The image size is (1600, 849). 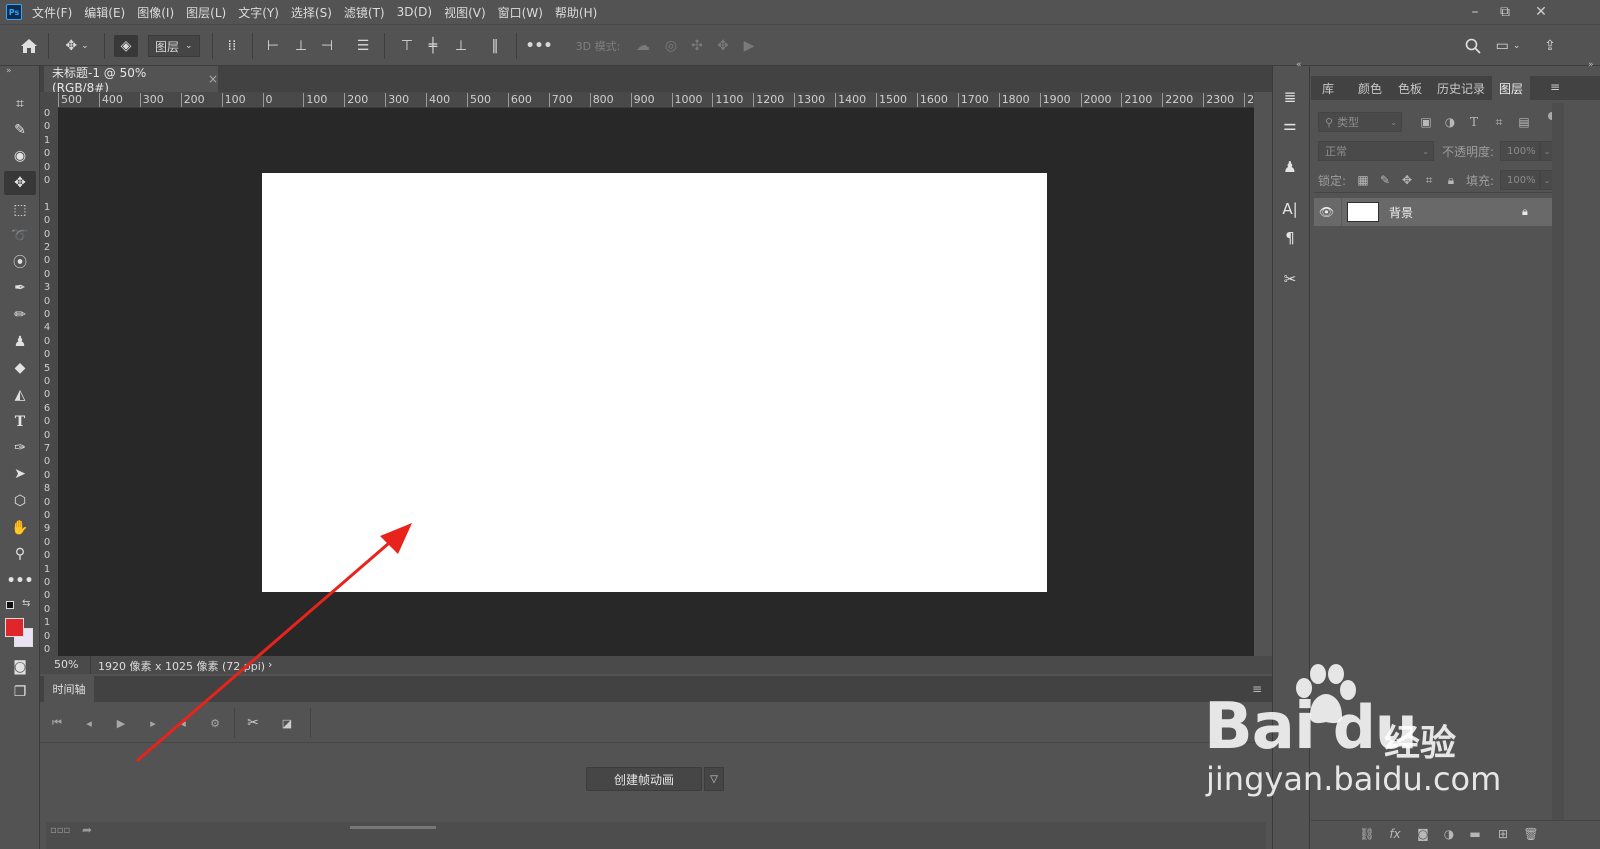 I want to click on menu-help: 帮助(H), so click(x=576, y=12).